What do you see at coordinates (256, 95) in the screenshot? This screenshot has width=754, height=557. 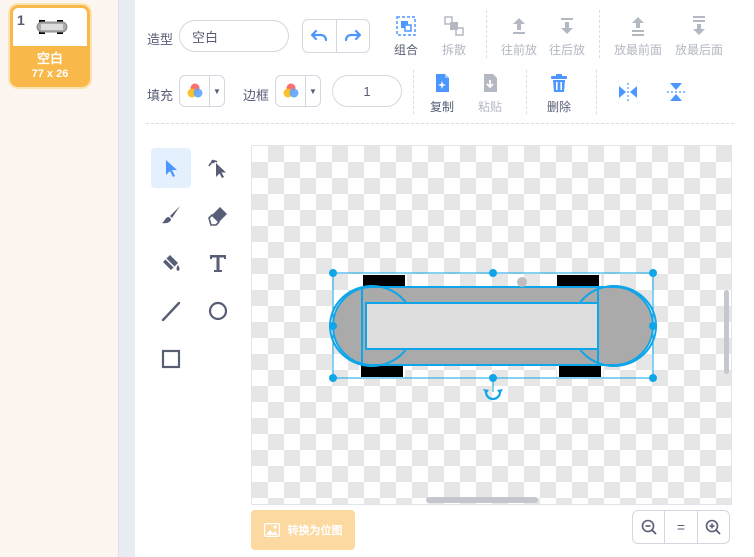 I see `outline-label: 边框` at bounding box center [256, 95].